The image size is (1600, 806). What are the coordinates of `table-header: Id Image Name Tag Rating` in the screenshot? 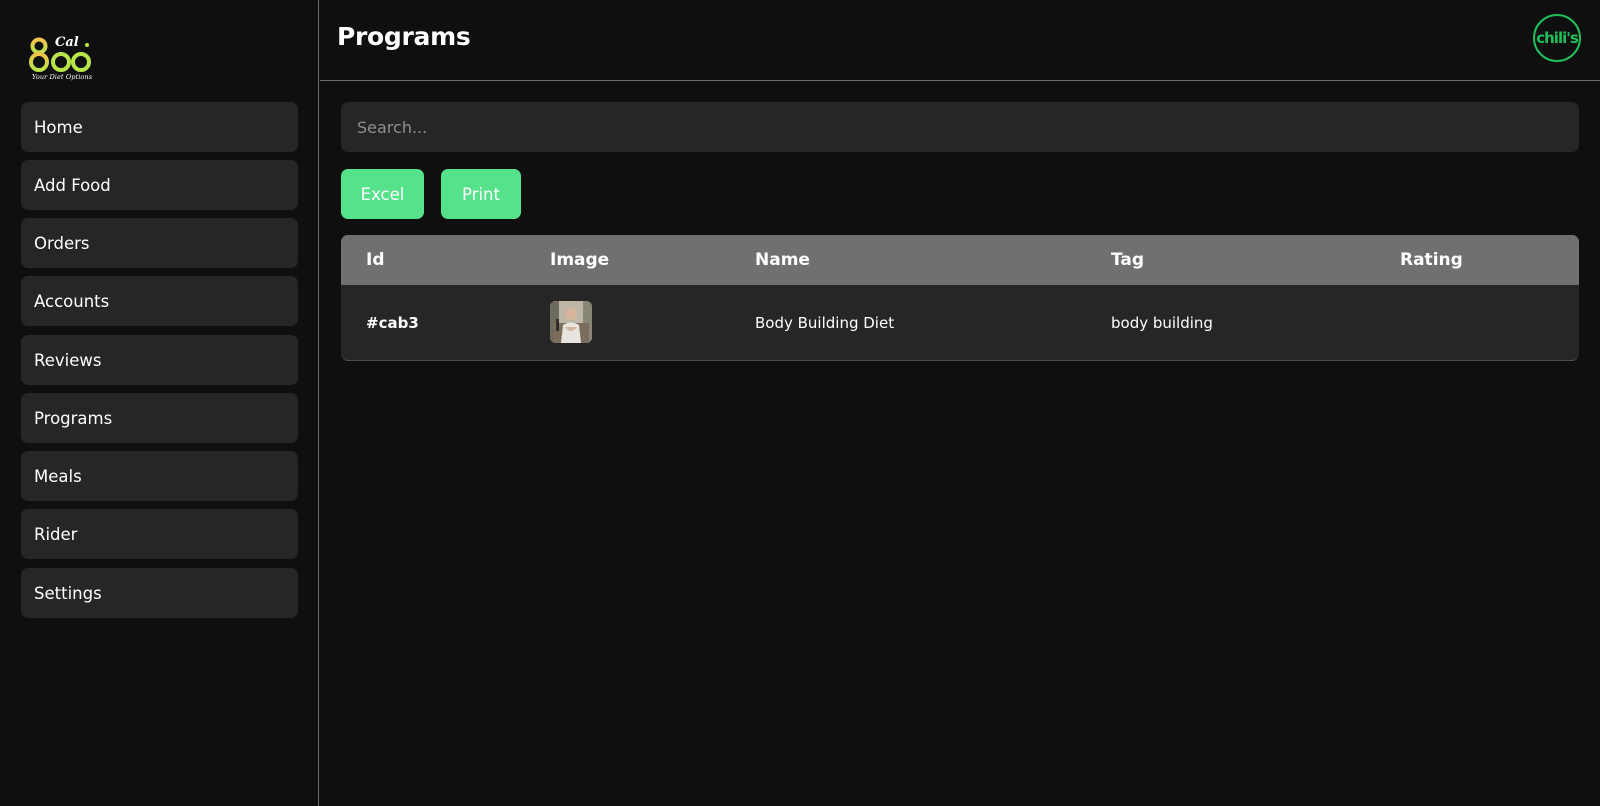 It's located at (960, 260).